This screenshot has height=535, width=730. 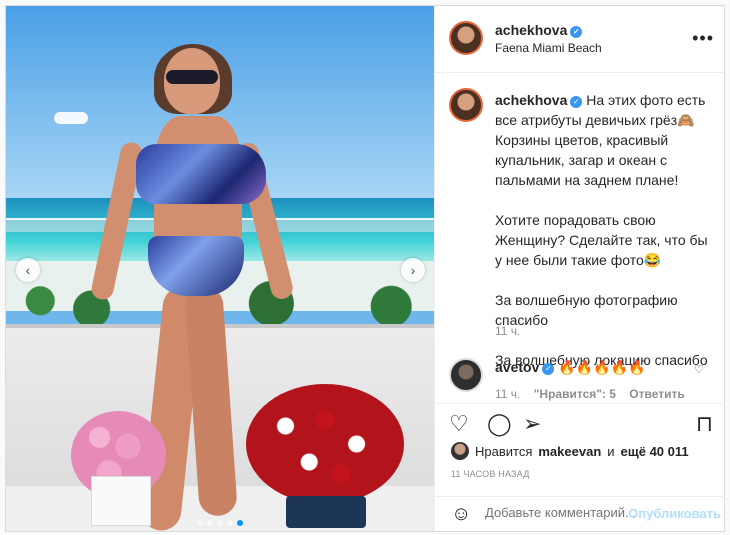 What do you see at coordinates (611, 451) in the screenshot?
I see `likes-connector: и` at bounding box center [611, 451].